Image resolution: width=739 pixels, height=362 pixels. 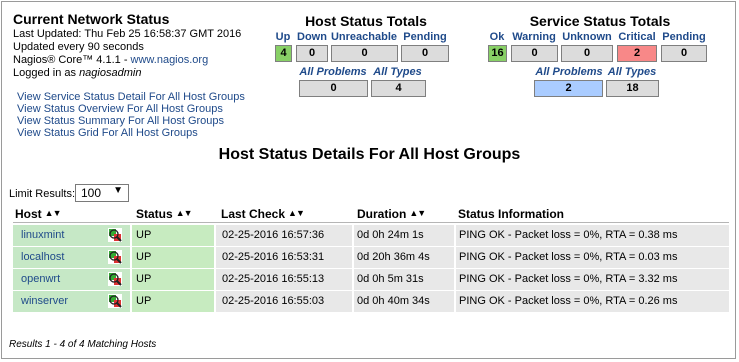 What do you see at coordinates (283, 53) in the screenshot?
I see `host-up-count: 4` at bounding box center [283, 53].